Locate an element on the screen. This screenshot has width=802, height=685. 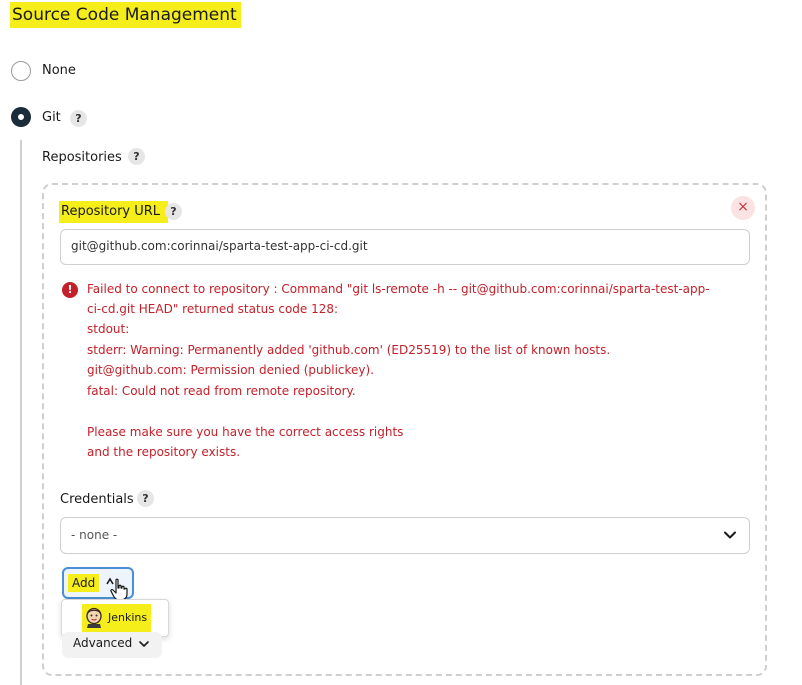
error-line: and the repository exists. is located at coordinates (164, 452).